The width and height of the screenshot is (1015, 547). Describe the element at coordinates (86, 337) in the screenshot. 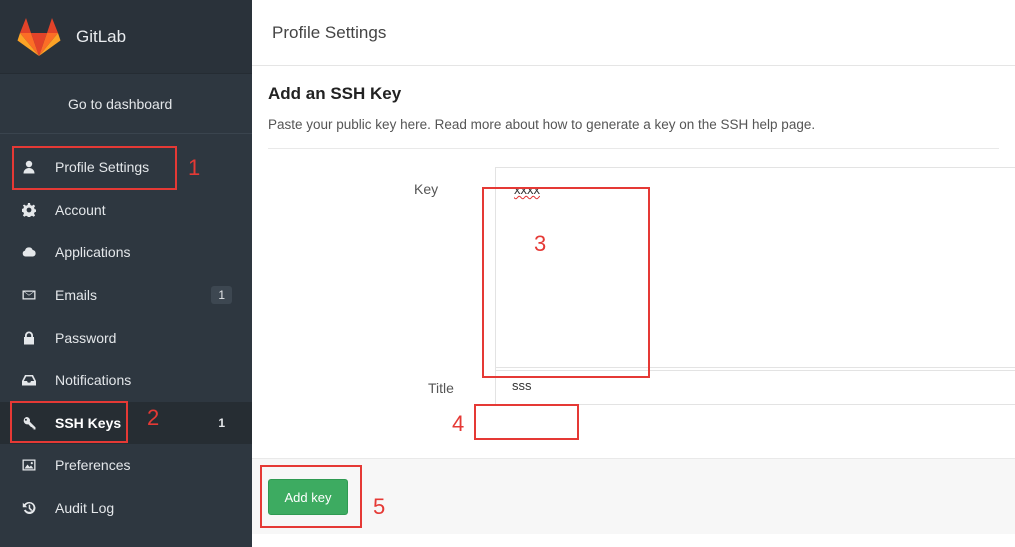

I see `sidebar-item-label: Password` at that location.